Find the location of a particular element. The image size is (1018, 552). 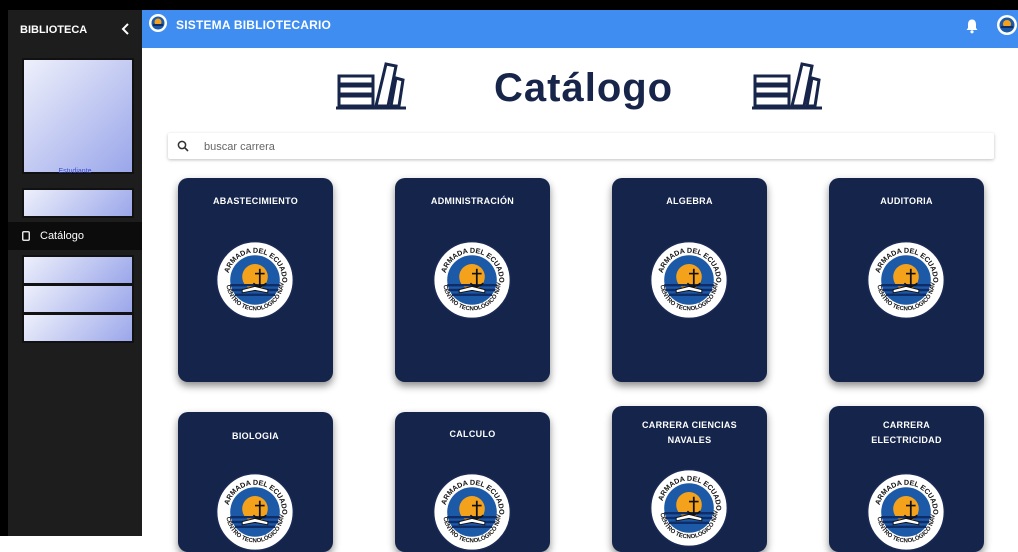

card-title-line: CALCULO is located at coordinates (472, 434).